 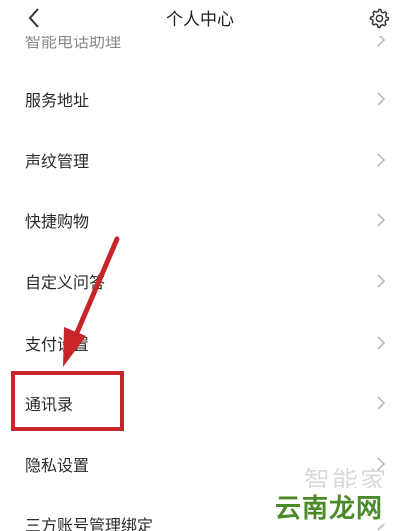 I want to click on list-item-custom-qa: 自定义问答, so click(x=200, y=281).